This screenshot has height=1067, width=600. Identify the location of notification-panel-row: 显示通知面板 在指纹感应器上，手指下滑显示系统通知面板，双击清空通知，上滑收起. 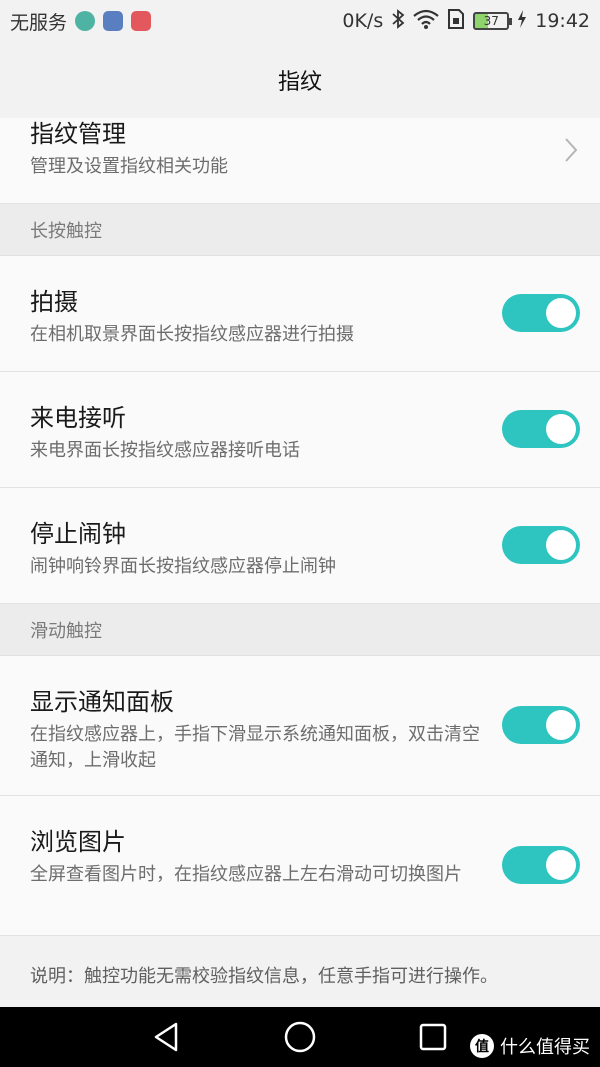
(300, 726).